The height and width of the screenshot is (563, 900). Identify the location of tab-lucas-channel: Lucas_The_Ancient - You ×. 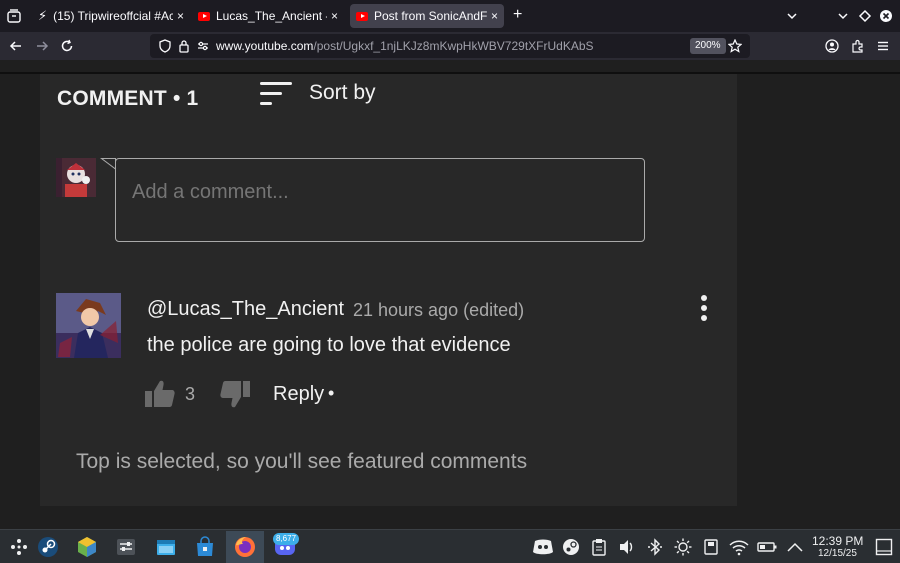
(268, 16).